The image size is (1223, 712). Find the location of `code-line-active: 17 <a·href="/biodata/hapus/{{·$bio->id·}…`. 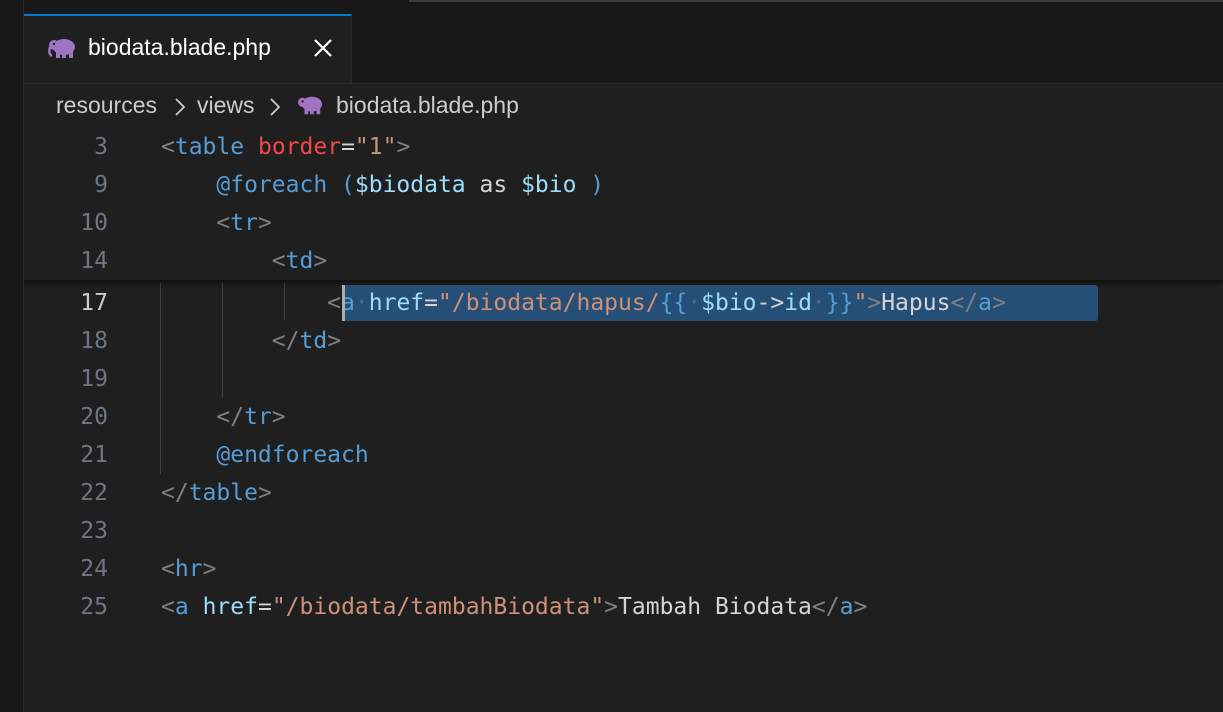

code-line-active: 17 <a·href="/biodata/hapus/{{·$bio->id·}… is located at coordinates (623, 303).